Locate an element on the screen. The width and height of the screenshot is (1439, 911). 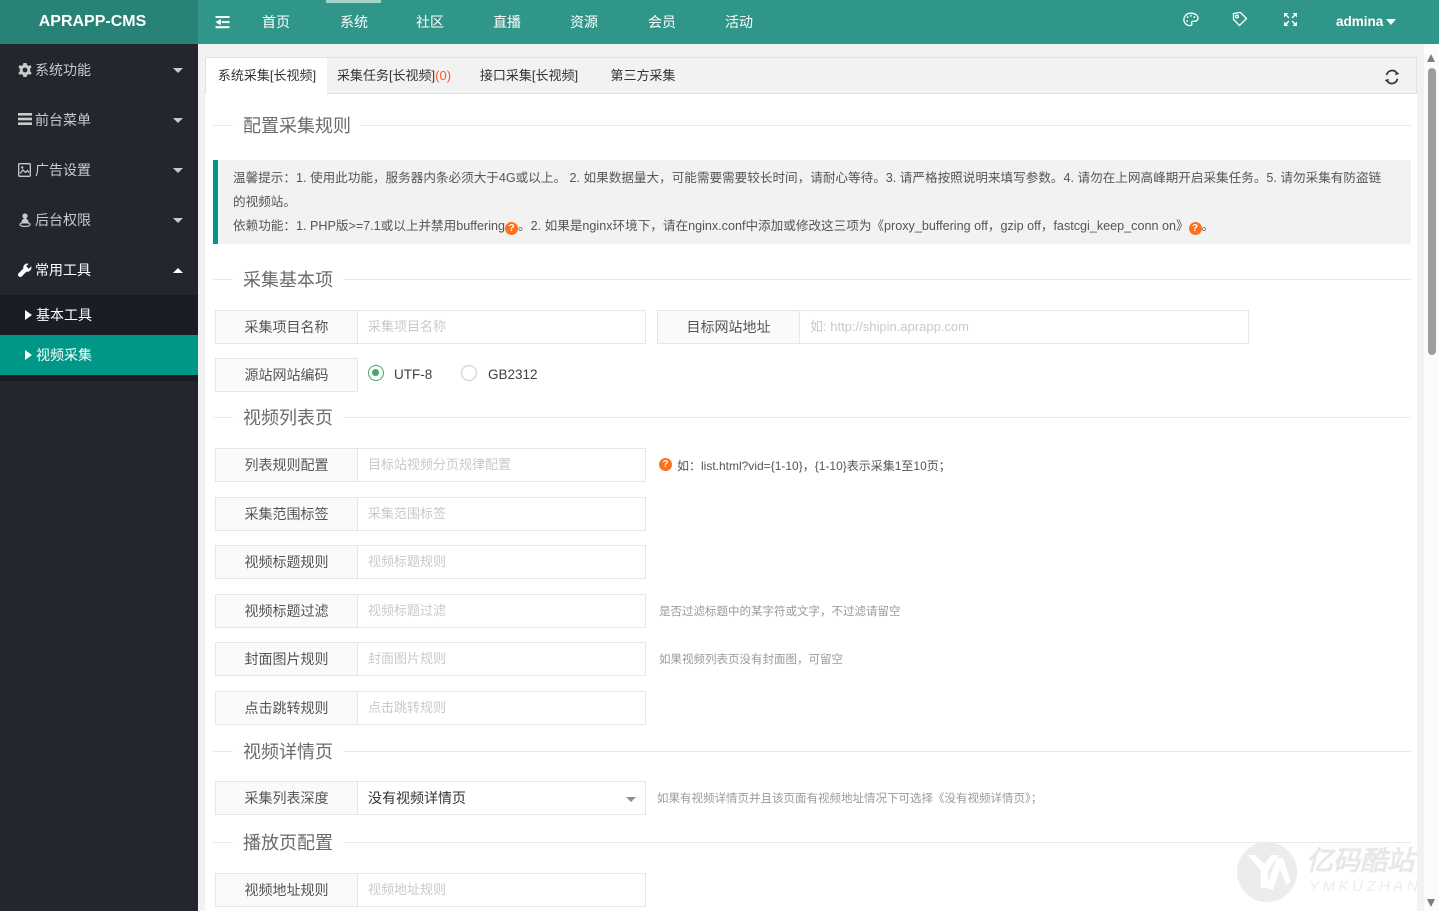
svg-text: YMKUZHAN is located at coordinates (1365, 886).